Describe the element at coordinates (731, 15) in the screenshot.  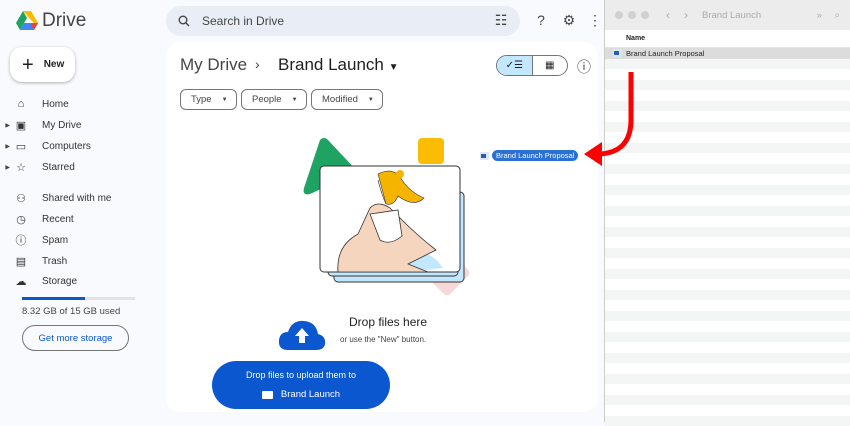
I see `finder-title: Brand Launch` at that location.